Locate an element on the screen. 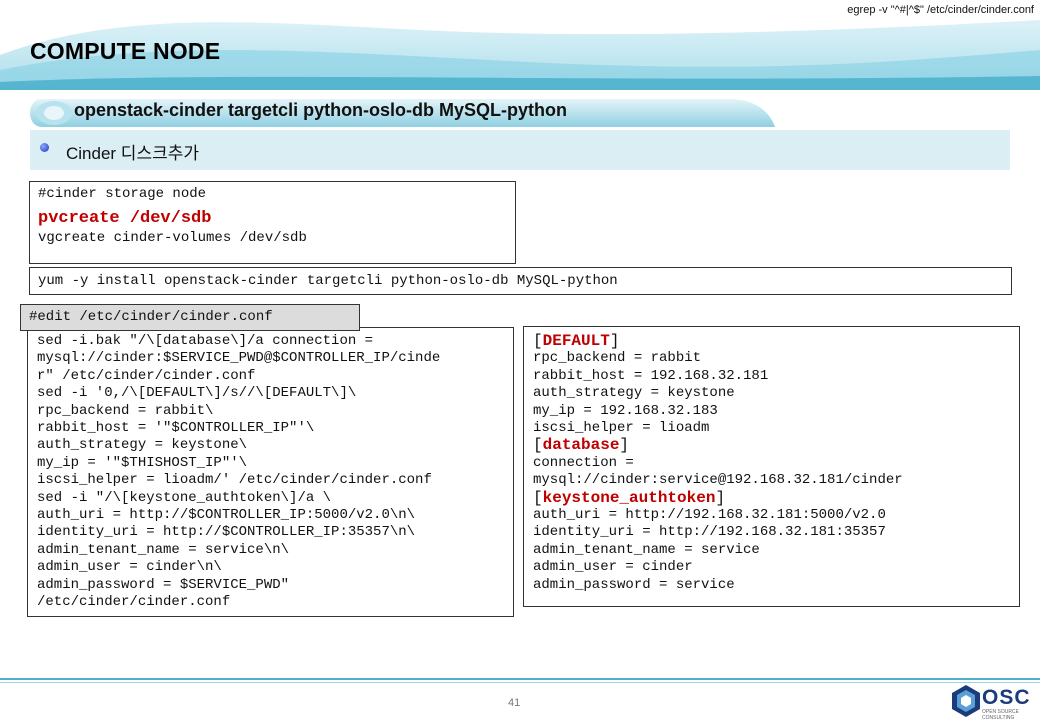  header-command-text: egrep -v "^#|^$" /etc/cinder/cinder.conf is located at coordinates (940, 10).